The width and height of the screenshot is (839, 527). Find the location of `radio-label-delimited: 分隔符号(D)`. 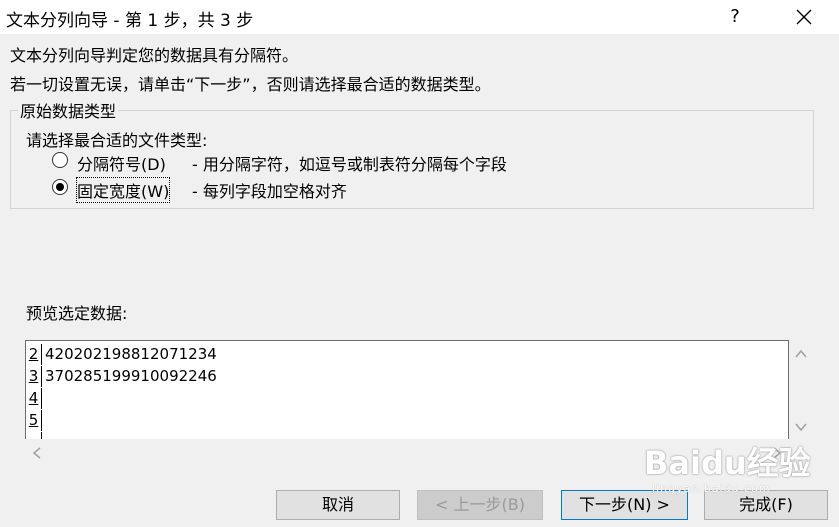

radio-label-delimited: 分隔符号(D) is located at coordinates (121, 163).